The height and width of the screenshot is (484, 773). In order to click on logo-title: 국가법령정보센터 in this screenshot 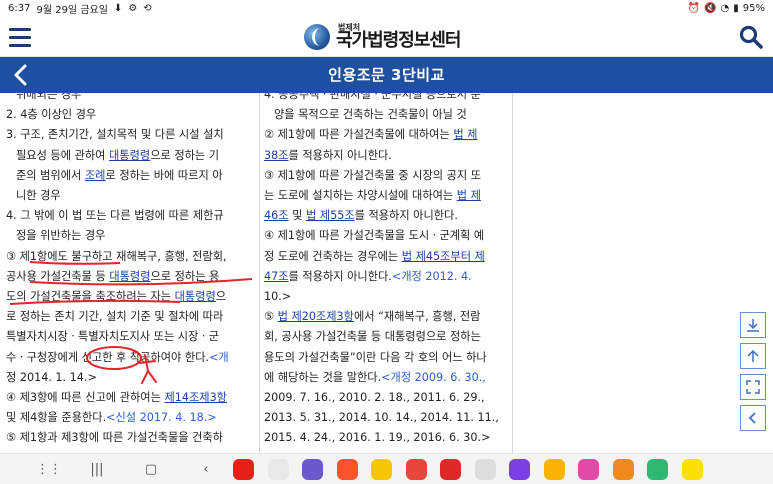, I will do `click(398, 40)`.